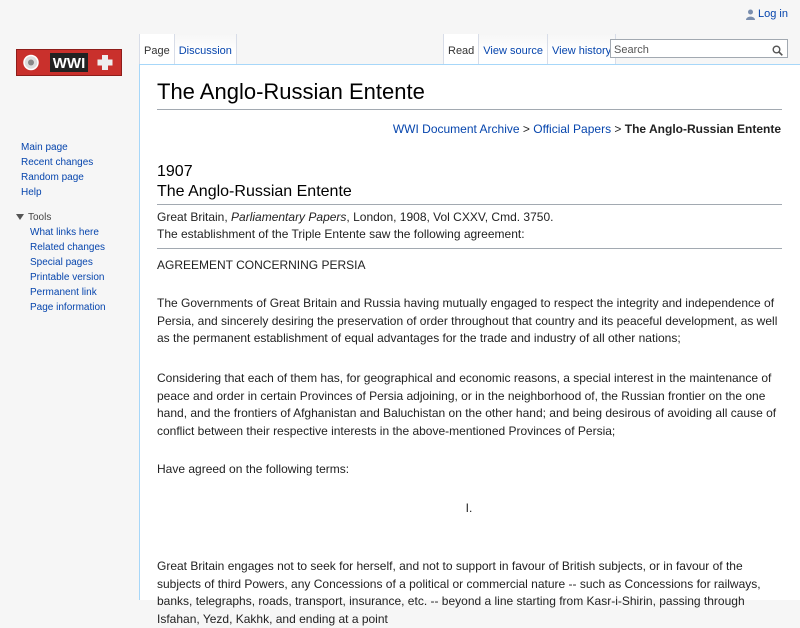 This screenshot has width=800, height=628. What do you see at coordinates (751, 14) in the screenshot?
I see `user-icon` at bounding box center [751, 14].